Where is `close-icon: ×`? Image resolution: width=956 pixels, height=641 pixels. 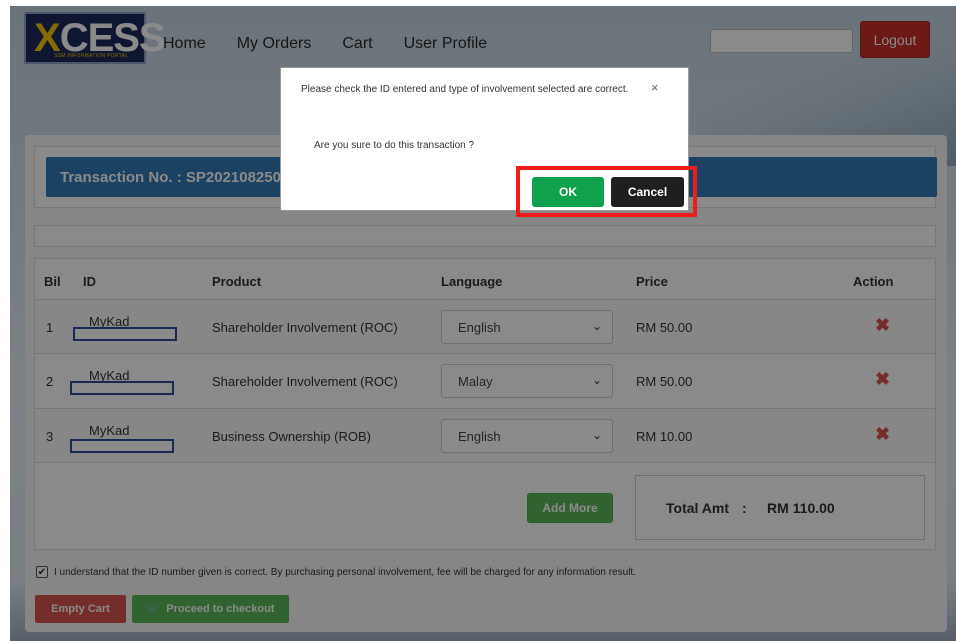 close-icon: × is located at coordinates (655, 87).